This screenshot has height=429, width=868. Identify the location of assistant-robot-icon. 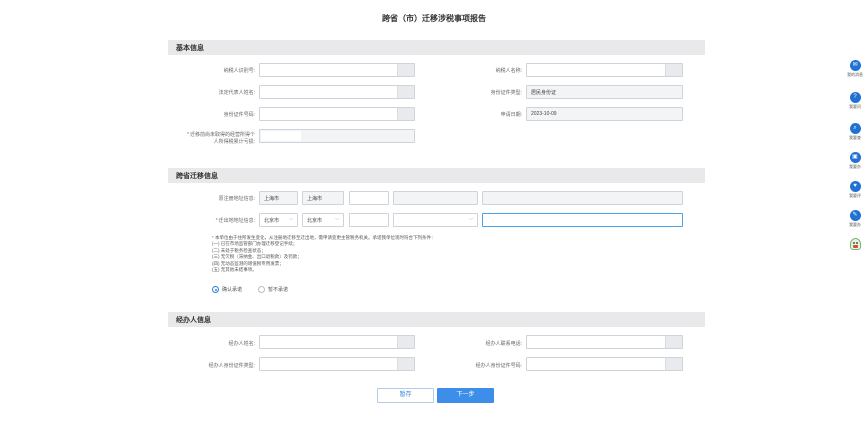
(855, 244).